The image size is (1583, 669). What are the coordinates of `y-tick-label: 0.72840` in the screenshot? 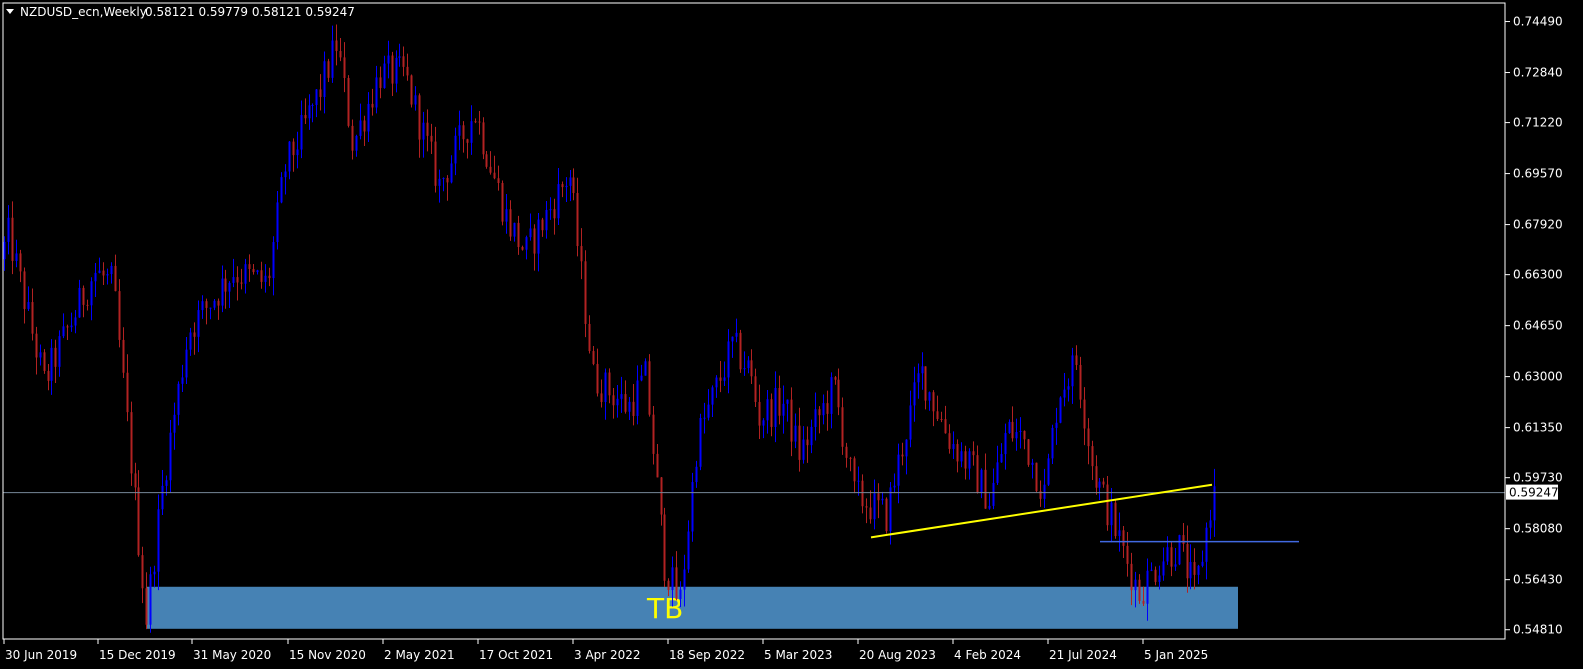 It's located at (1538, 73).